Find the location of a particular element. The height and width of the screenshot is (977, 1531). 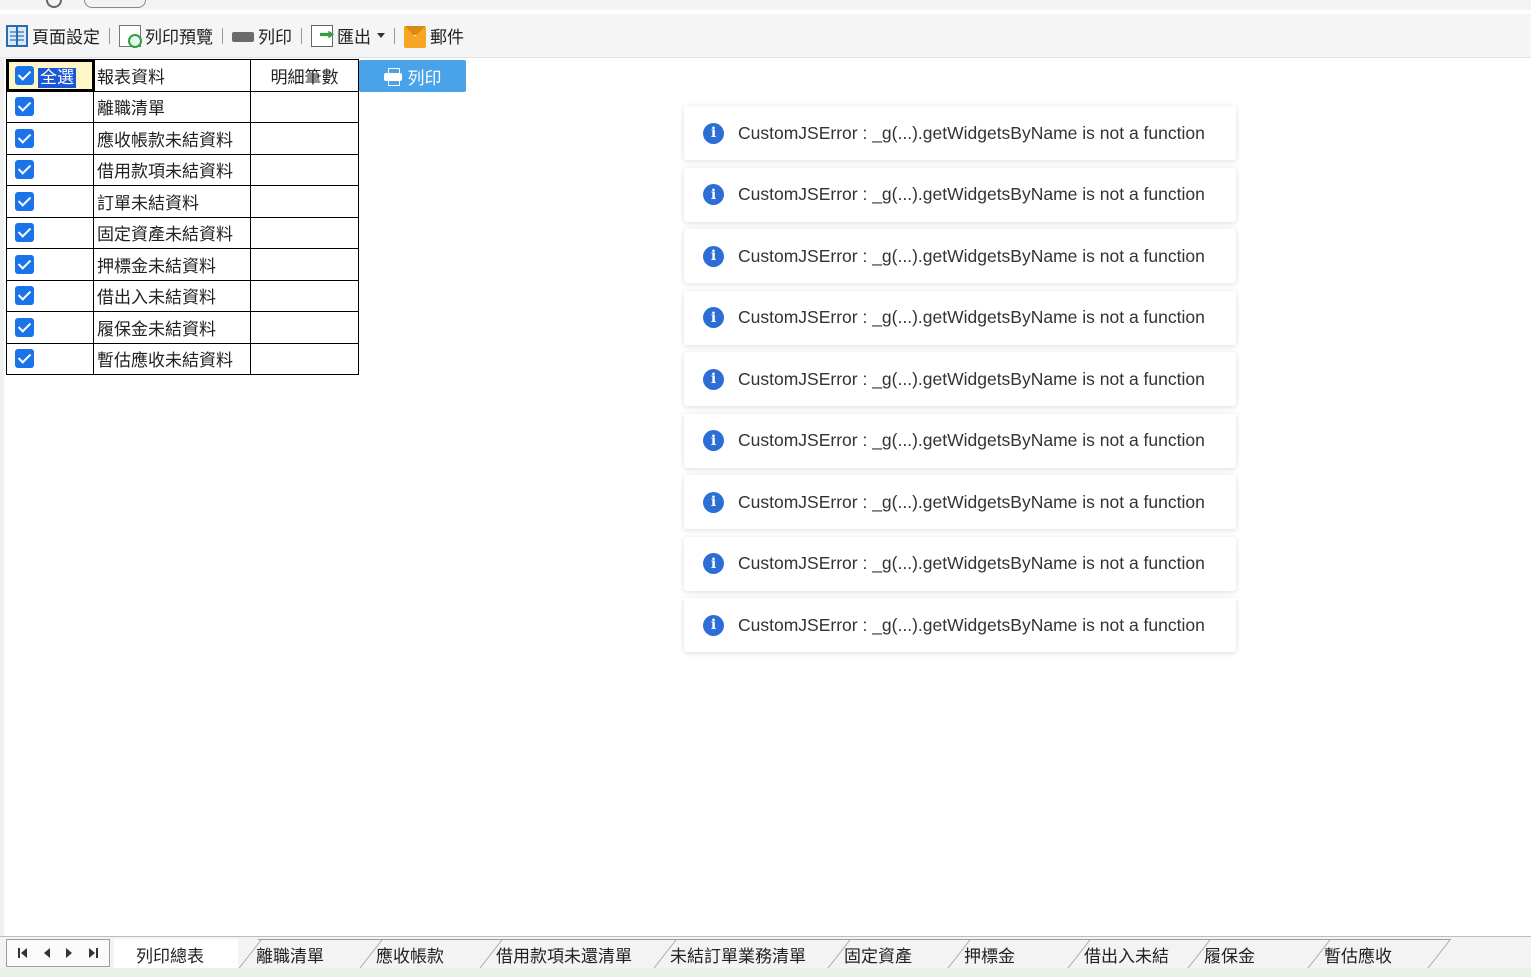

reload-icon is located at coordinates (54, 4).